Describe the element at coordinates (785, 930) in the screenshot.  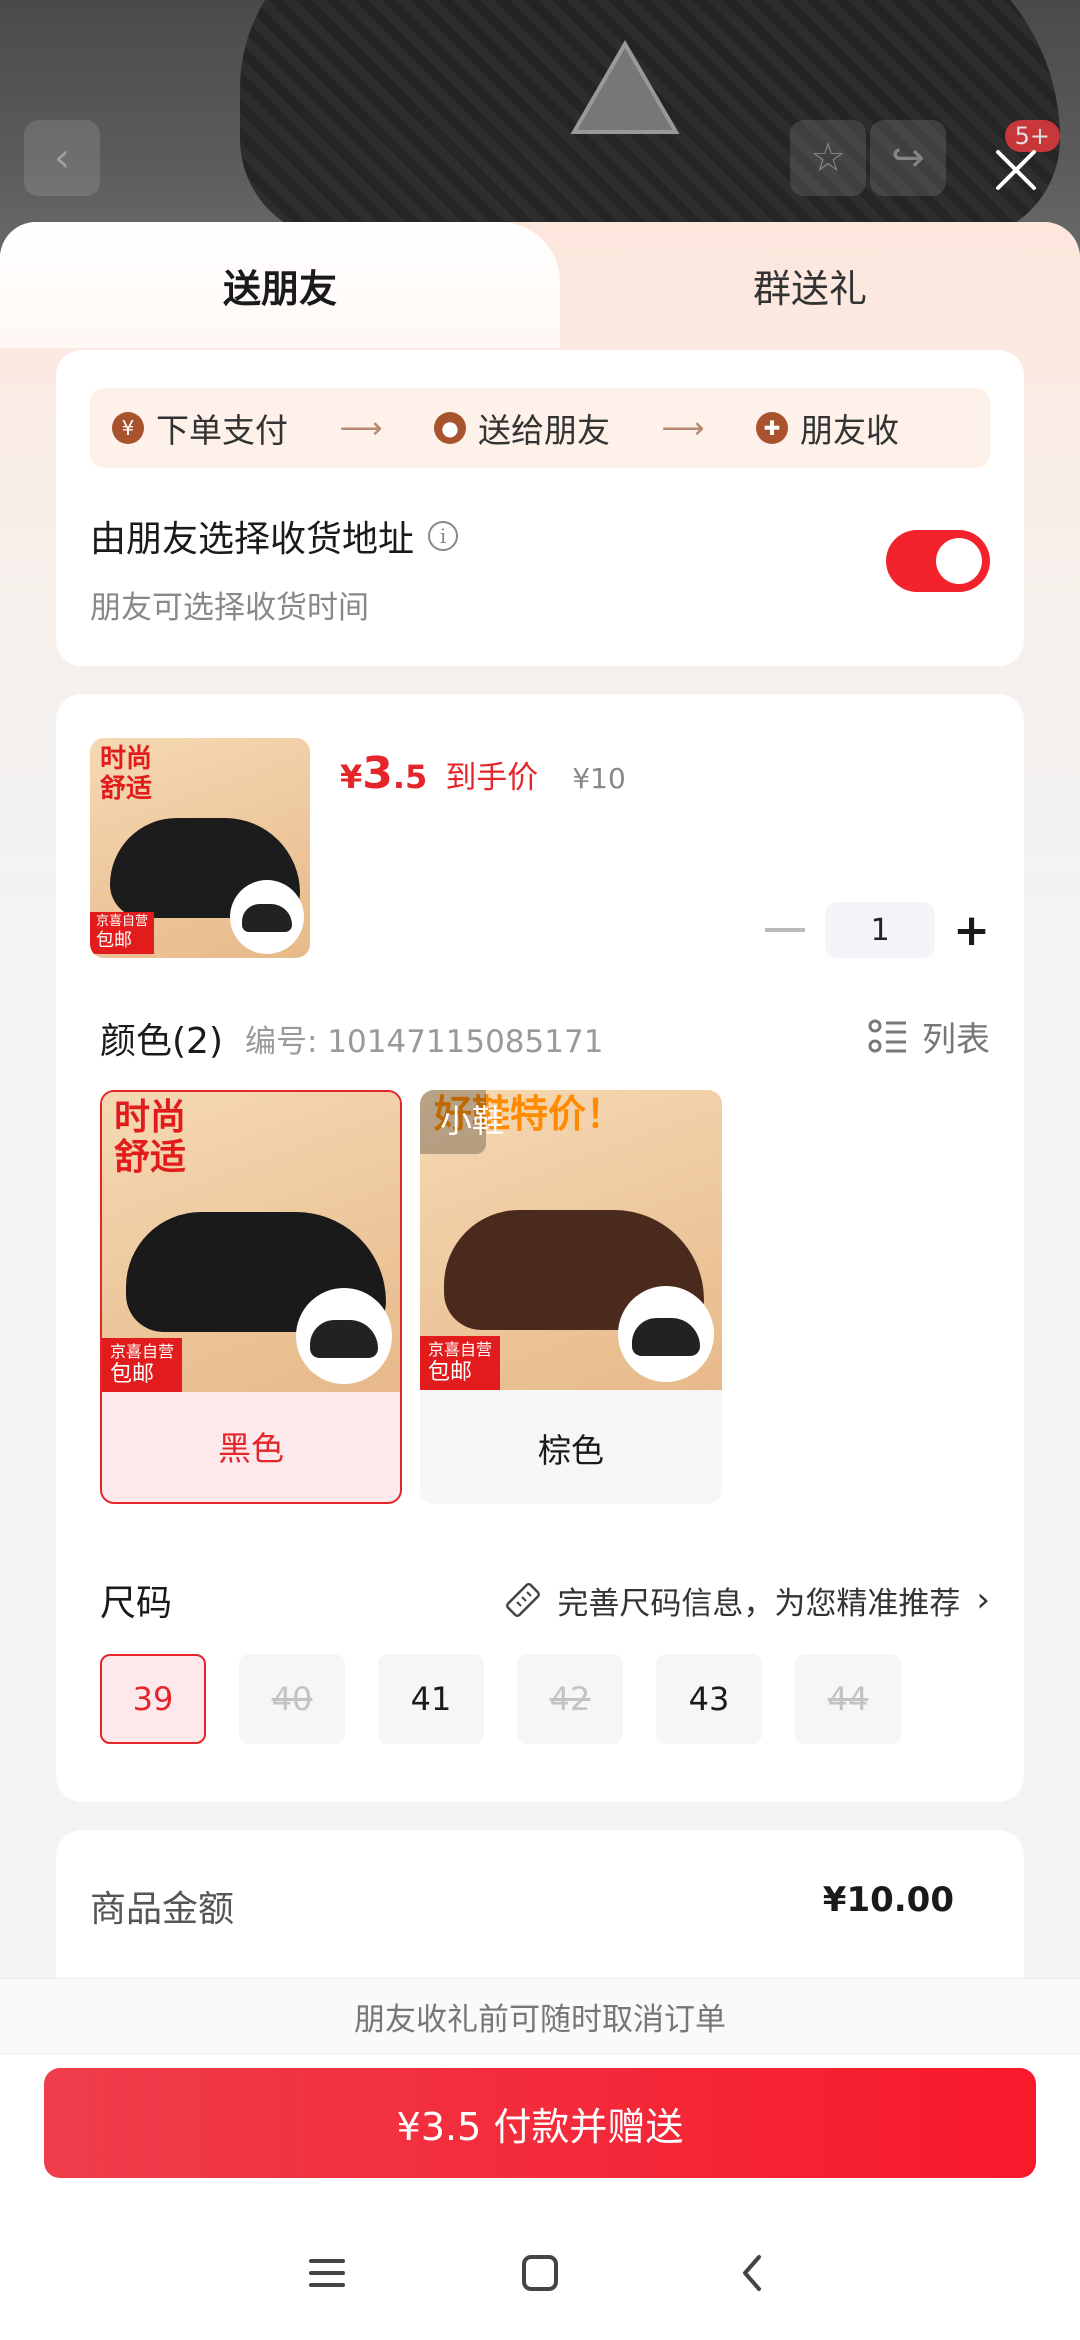
I see `minus-button` at that location.